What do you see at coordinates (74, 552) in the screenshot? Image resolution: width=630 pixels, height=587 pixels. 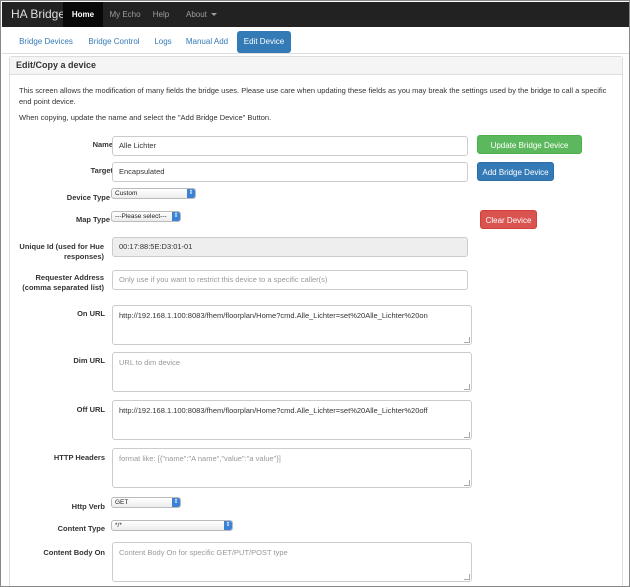 I see `content-body-on-label: Content Body On` at bounding box center [74, 552].